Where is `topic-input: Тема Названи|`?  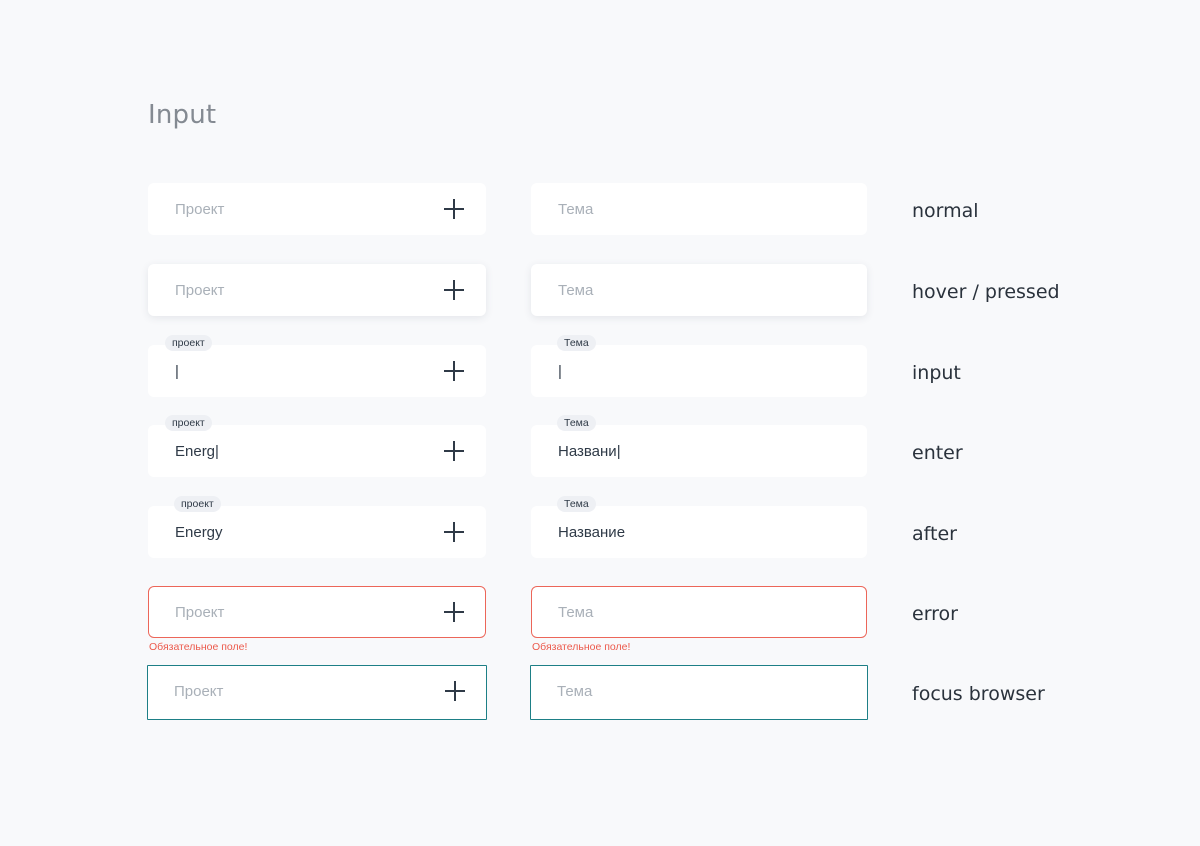
topic-input: Тема Названи| is located at coordinates (699, 446).